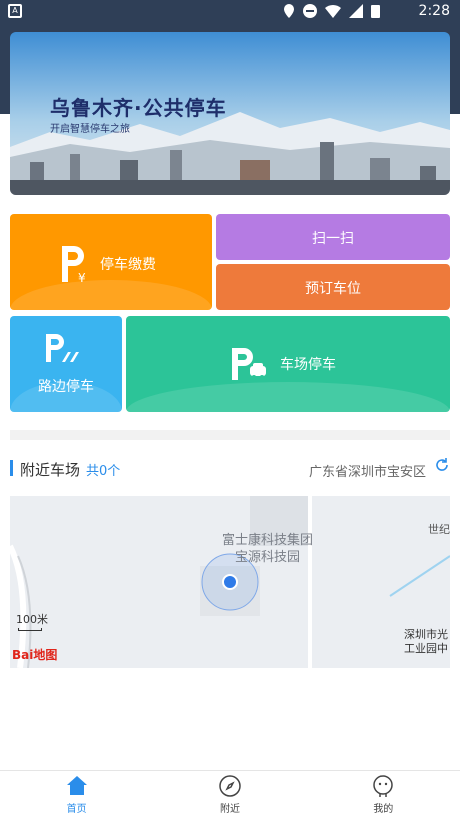 The height and width of the screenshot is (818, 460). I want to click on wifi-icon, so click(333, 11).